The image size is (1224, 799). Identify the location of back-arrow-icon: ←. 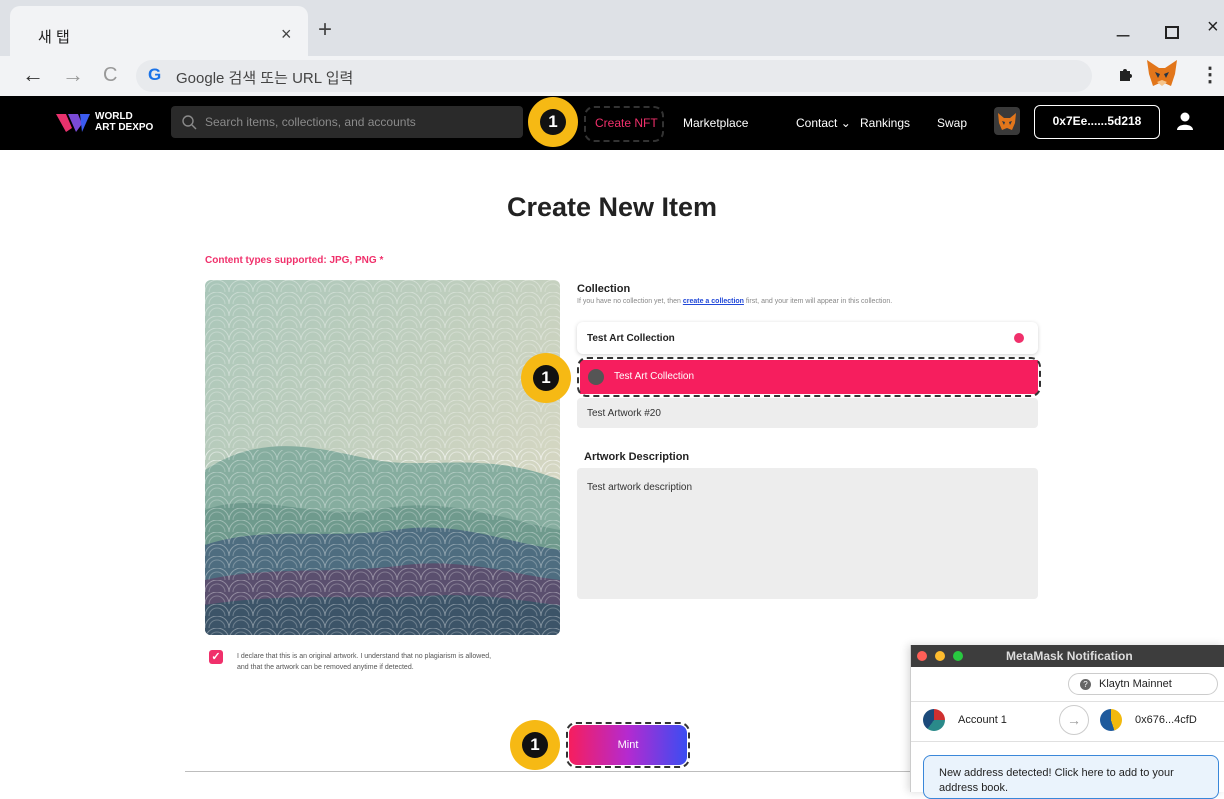
(33, 75).